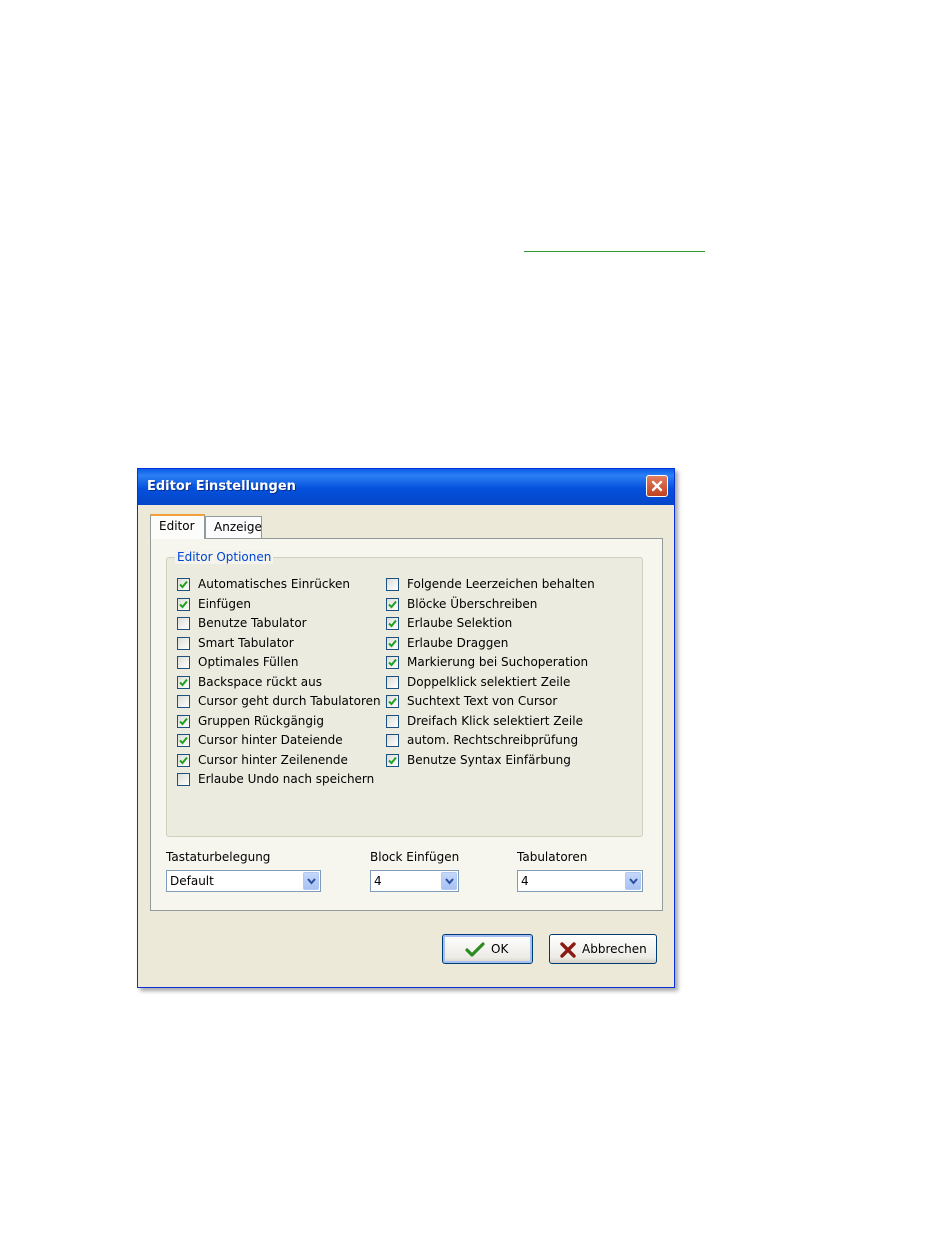 This screenshot has width=950, height=1260. What do you see at coordinates (192, 881) in the screenshot?
I see `keymap-value: Default` at bounding box center [192, 881].